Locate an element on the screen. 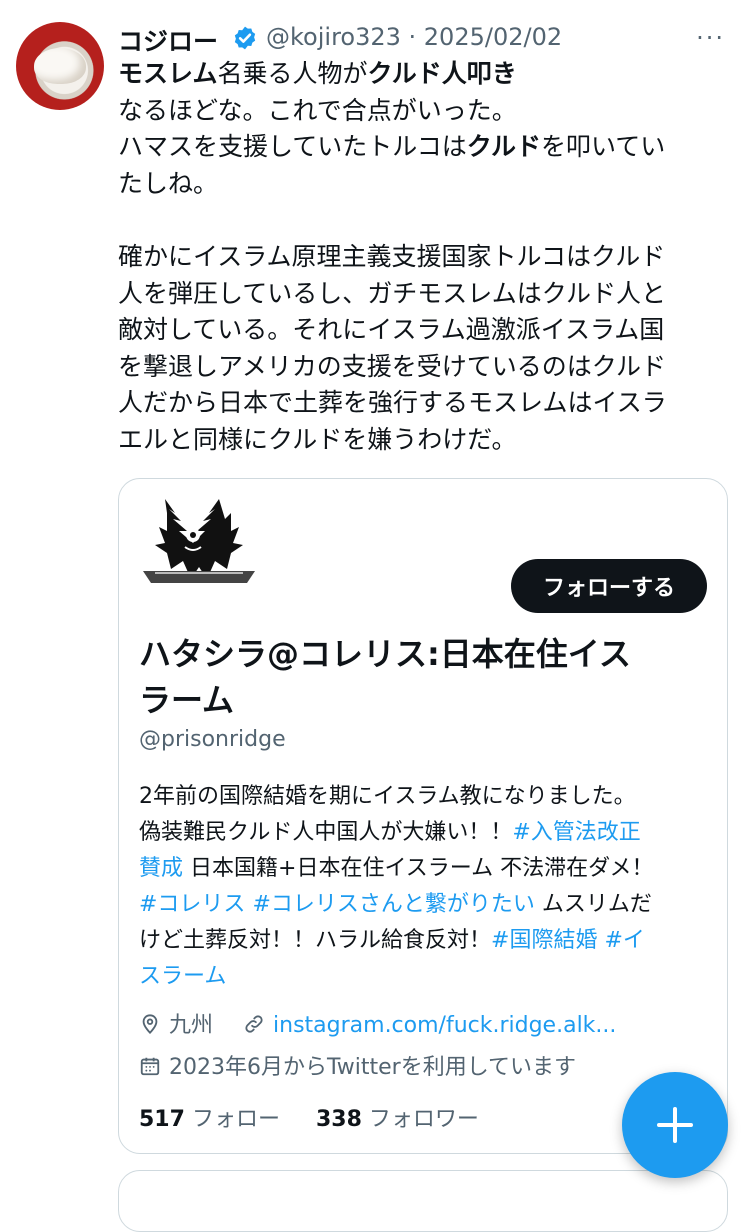 Image resolution: width=745 pixels, height=1232 pixels. followers-label: フォロワー is located at coordinates (423, 1119).